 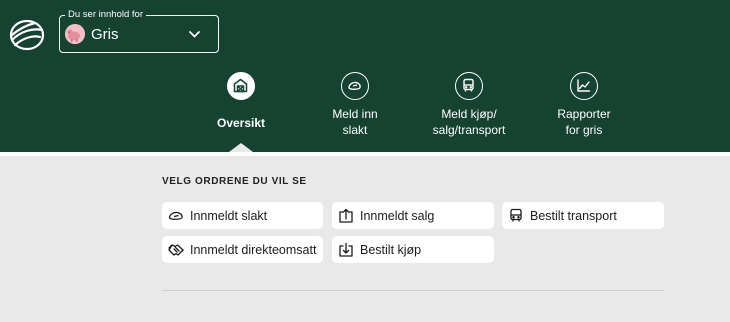 I want to click on order-button-innmeldt-salg: Innmeldt salg, so click(x=413, y=215).